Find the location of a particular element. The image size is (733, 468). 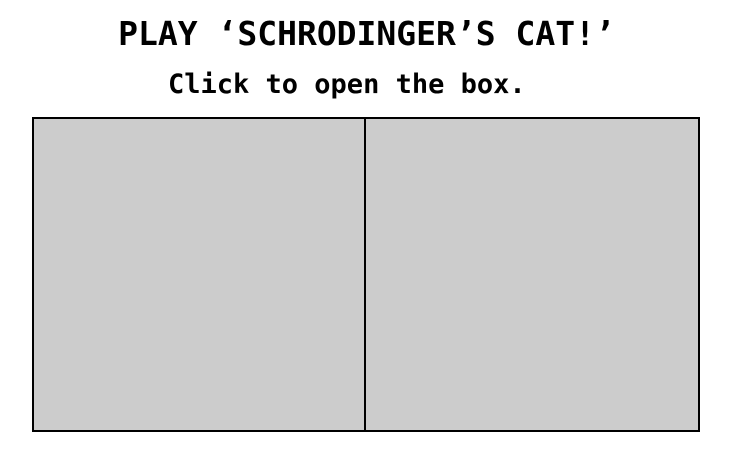

game-title: PLAY ‘SCHRODINGER’S CAT!’ is located at coordinates (366, 33).